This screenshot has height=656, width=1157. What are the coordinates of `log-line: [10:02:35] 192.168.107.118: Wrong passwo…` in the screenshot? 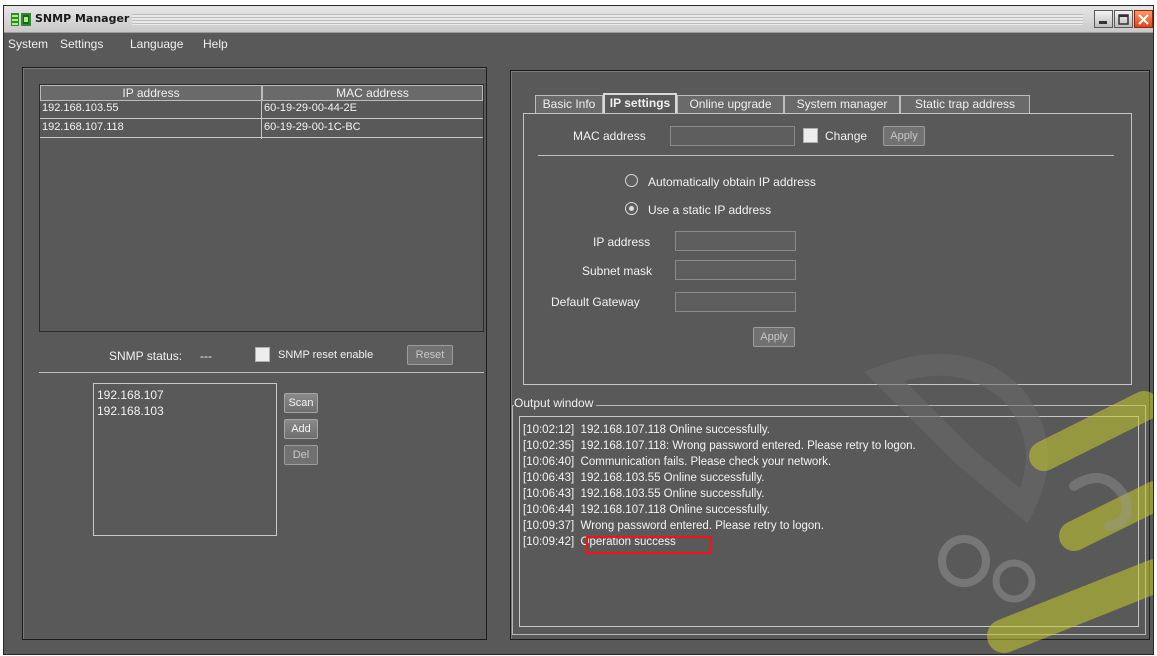 It's located at (719, 446).